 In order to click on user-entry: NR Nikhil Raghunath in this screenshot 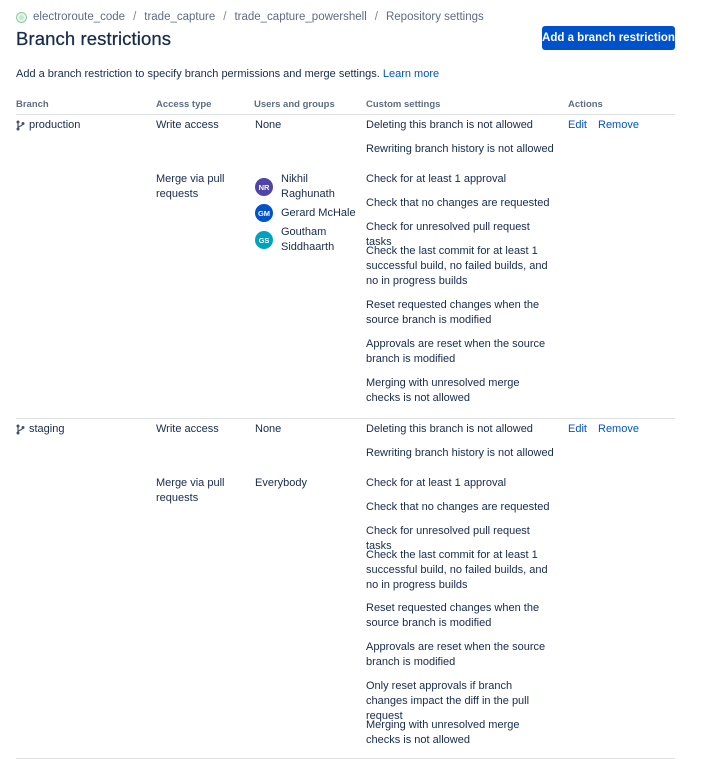, I will do `click(308, 187)`.